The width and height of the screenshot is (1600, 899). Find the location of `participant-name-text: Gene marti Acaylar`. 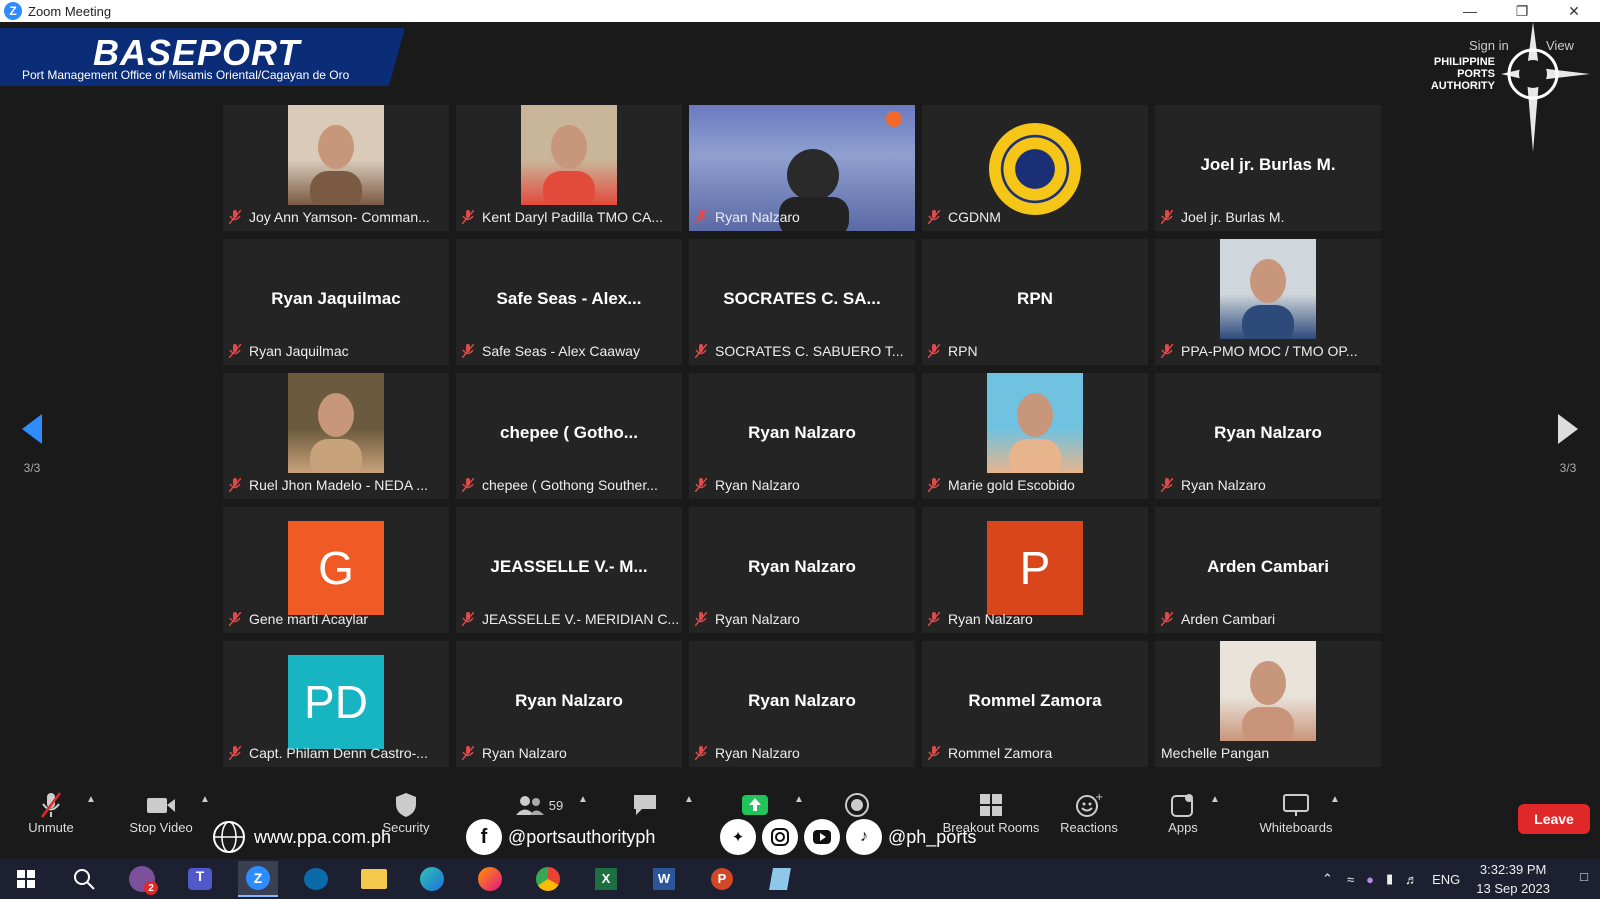

participant-name-text: Gene marti Acaylar is located at coordinates (309, 619).